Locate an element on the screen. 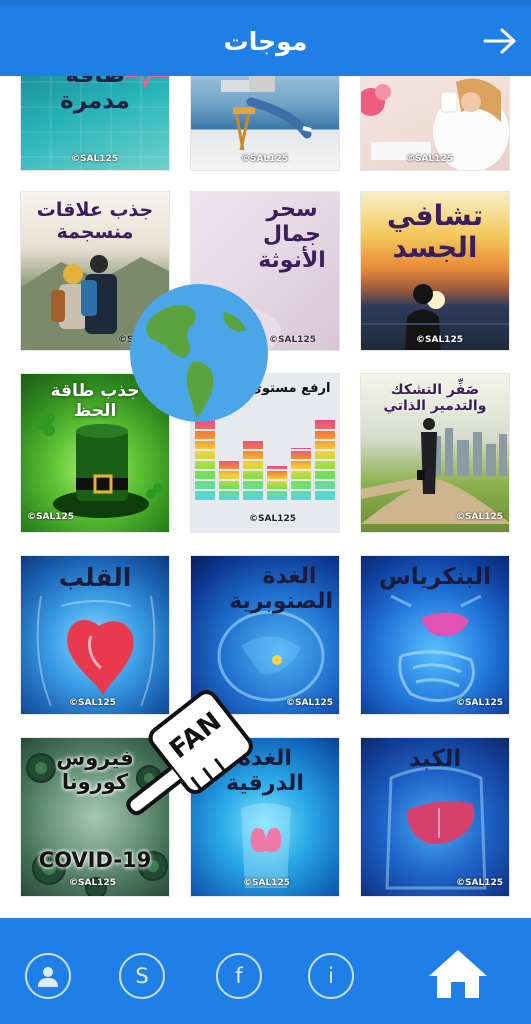  tile-pancreas: البنكرياس ©SAL125 is located at coordinates (435, 635).